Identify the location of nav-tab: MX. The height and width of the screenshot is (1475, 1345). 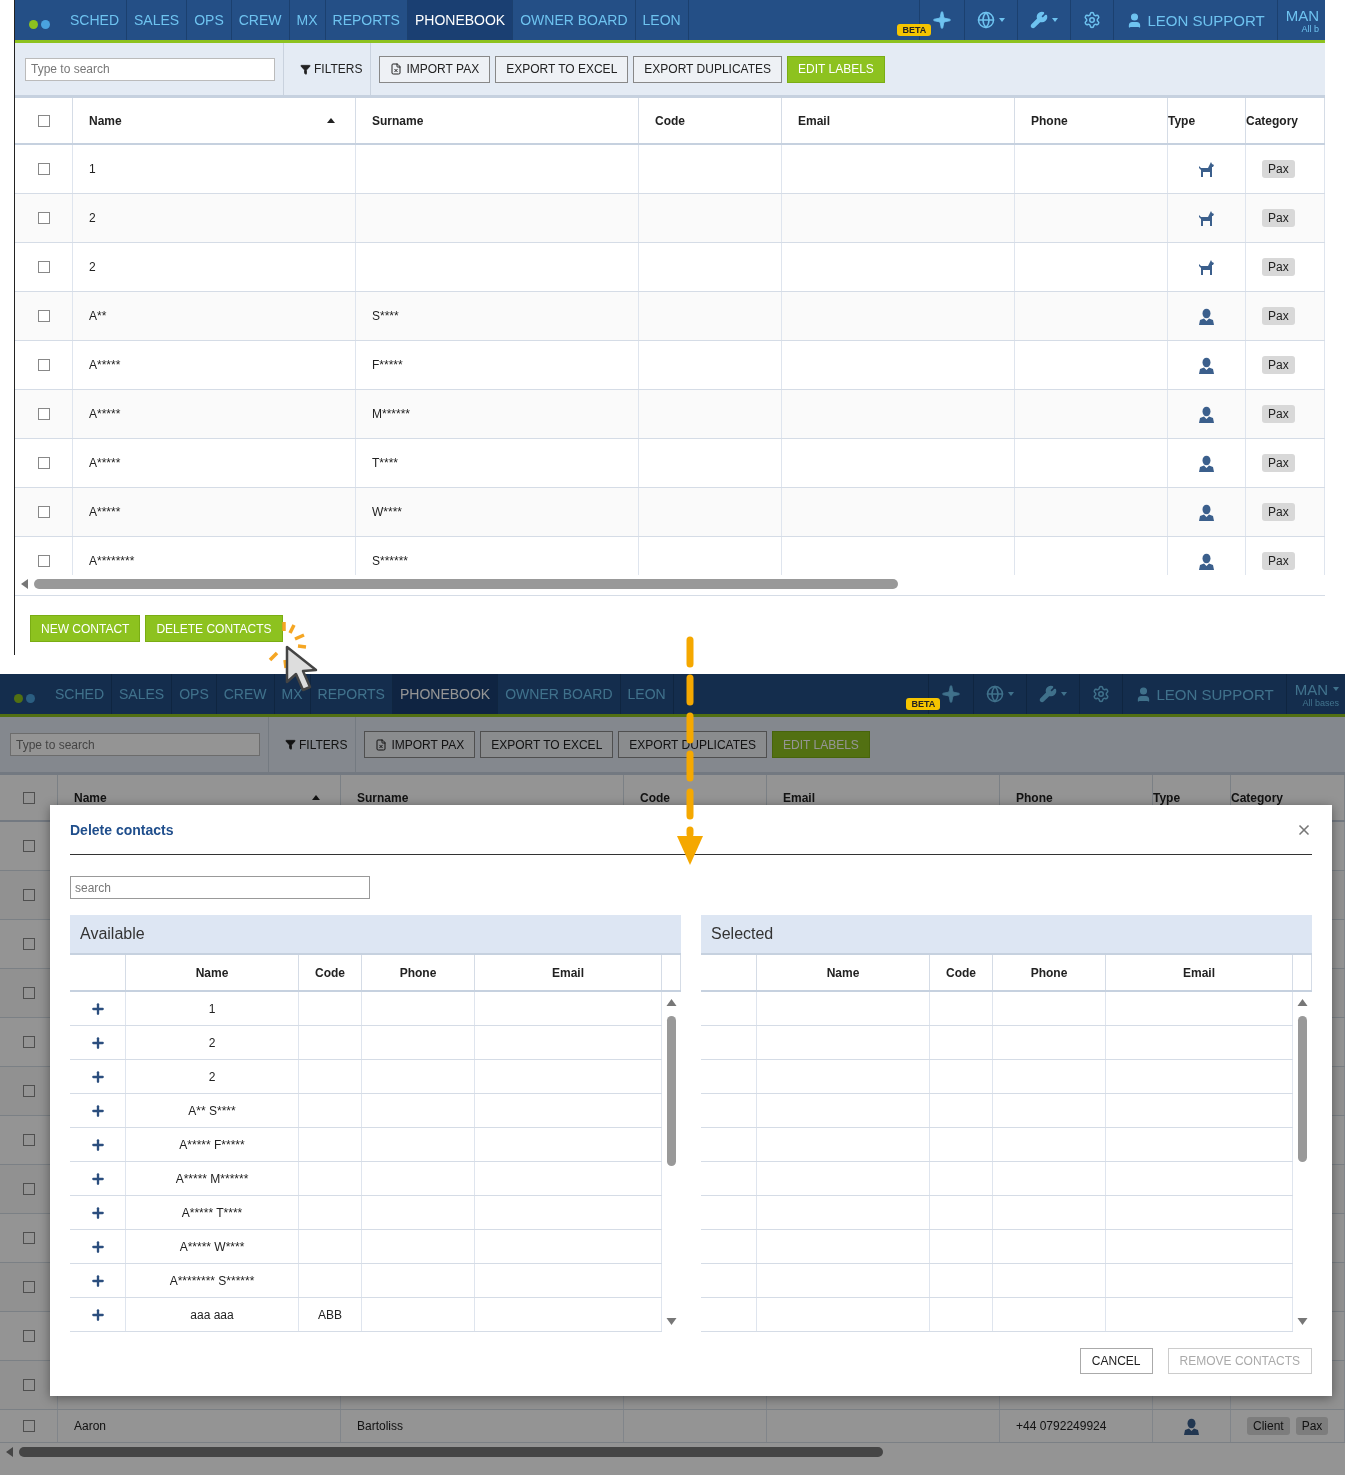
(307, 20).